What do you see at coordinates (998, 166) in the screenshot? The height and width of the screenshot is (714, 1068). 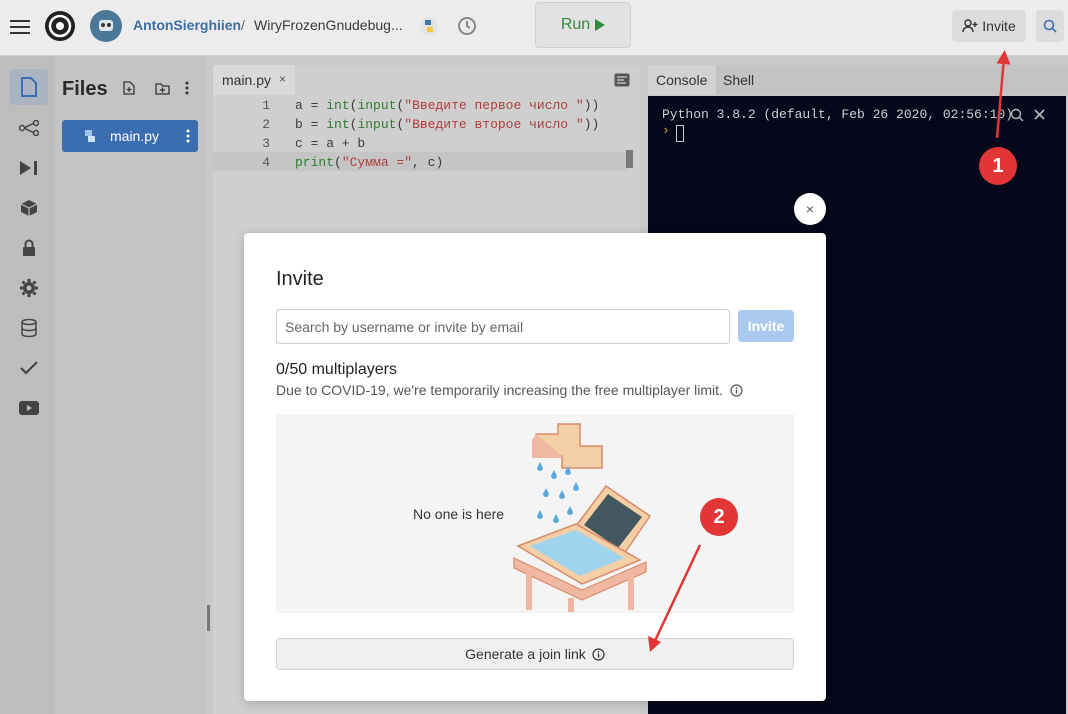 I see `annotation-badge-1: 1` at bounding box center [998, 166].